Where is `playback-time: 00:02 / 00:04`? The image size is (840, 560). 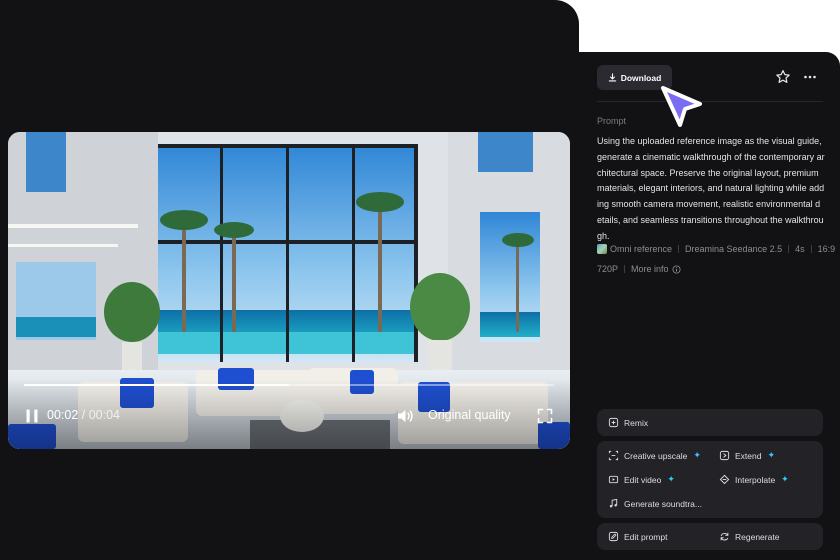
playback-time: 00:02 / 00:04 is located at coordinates (83, 415).